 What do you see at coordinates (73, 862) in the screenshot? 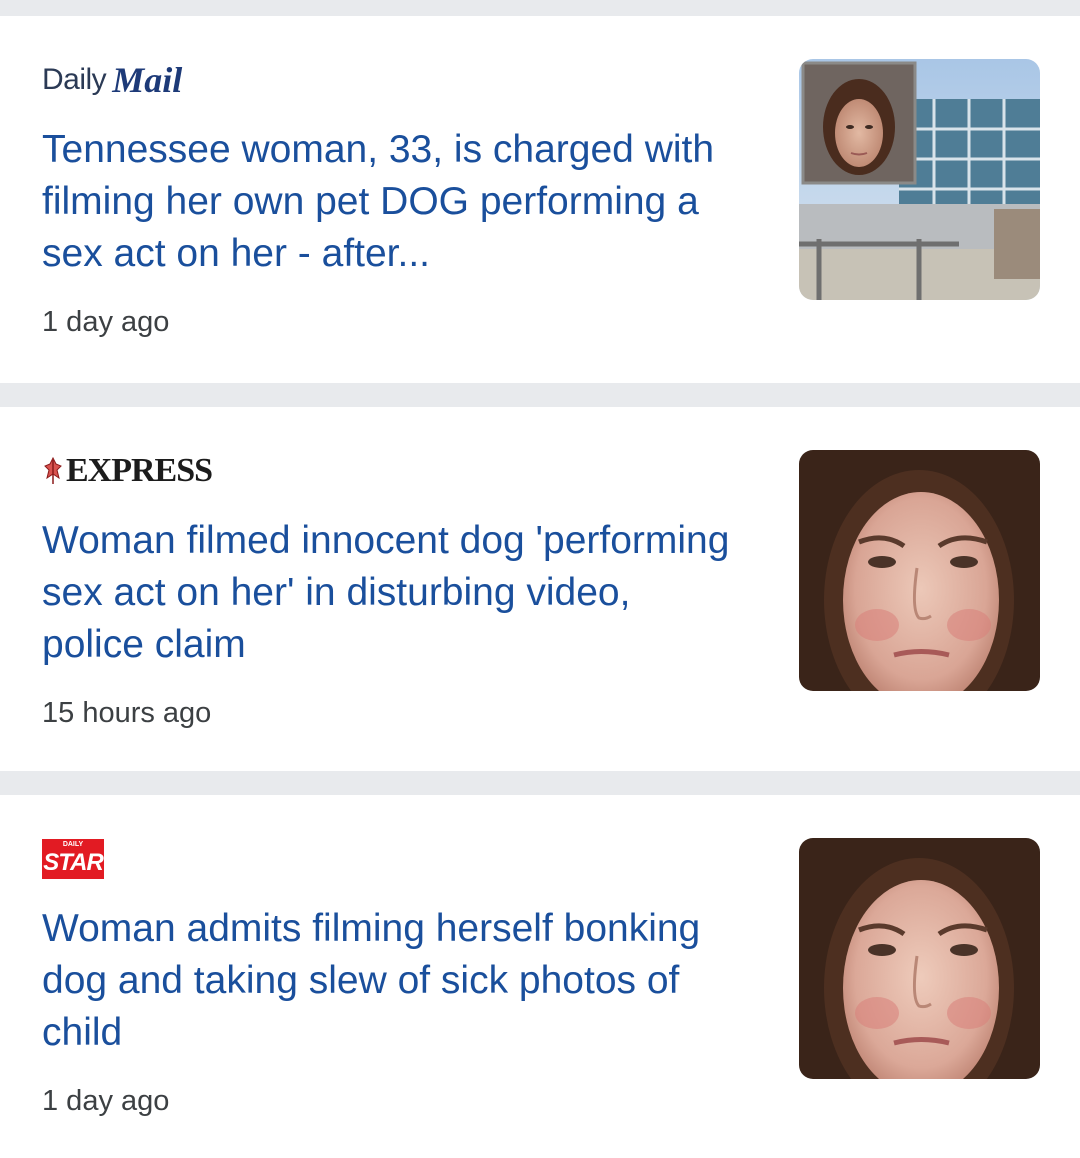
I see `source-logo-part: STAR` at bounding box center [73, 862].